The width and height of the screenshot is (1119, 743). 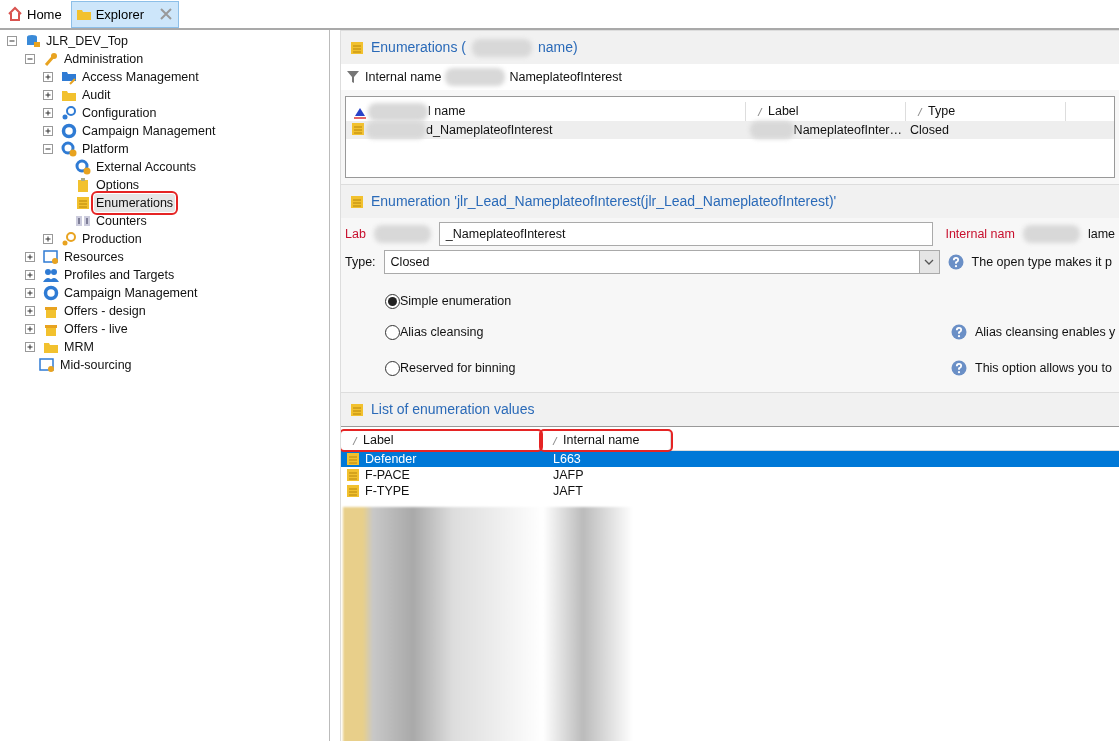 What do you see at coordinates (668, 301) in the screenshot?
I see `radio-option: Simple enumeration` at bounding box center [668, 301].